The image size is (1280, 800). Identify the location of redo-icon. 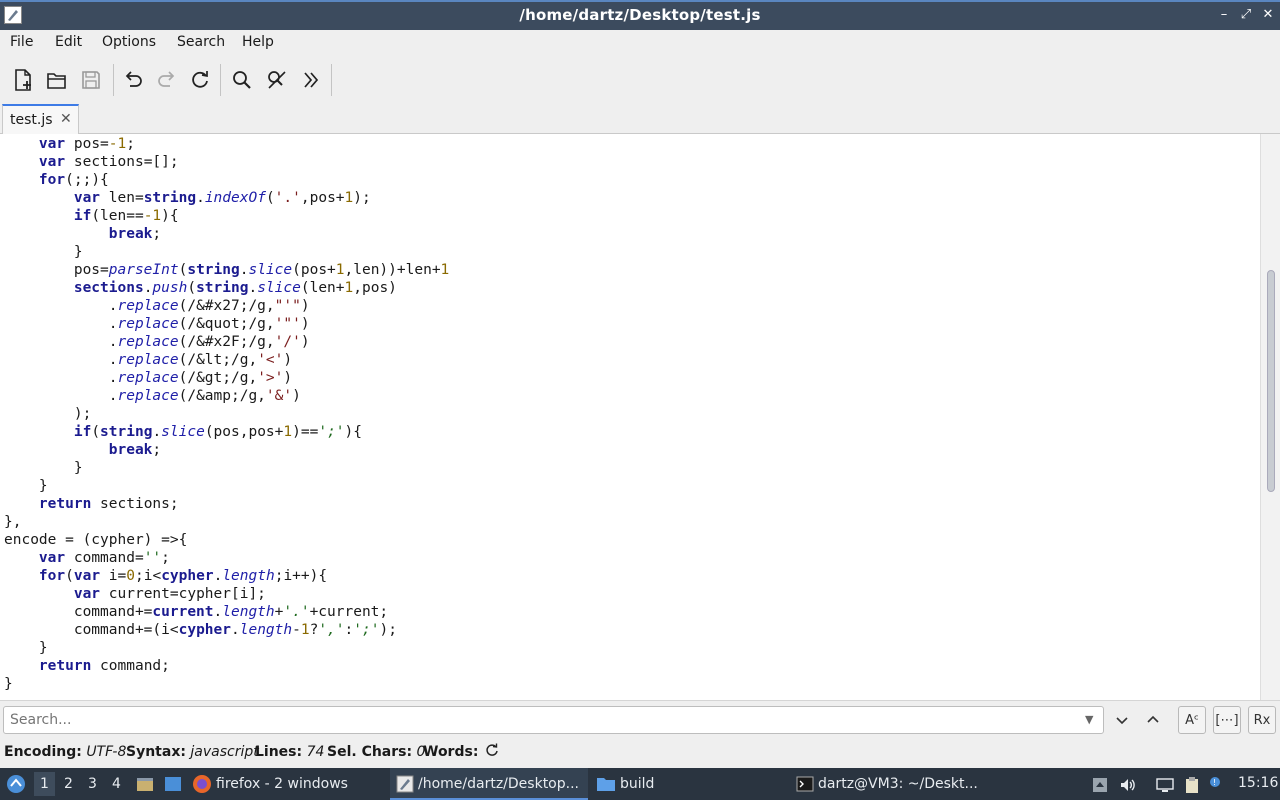
(167, 80).